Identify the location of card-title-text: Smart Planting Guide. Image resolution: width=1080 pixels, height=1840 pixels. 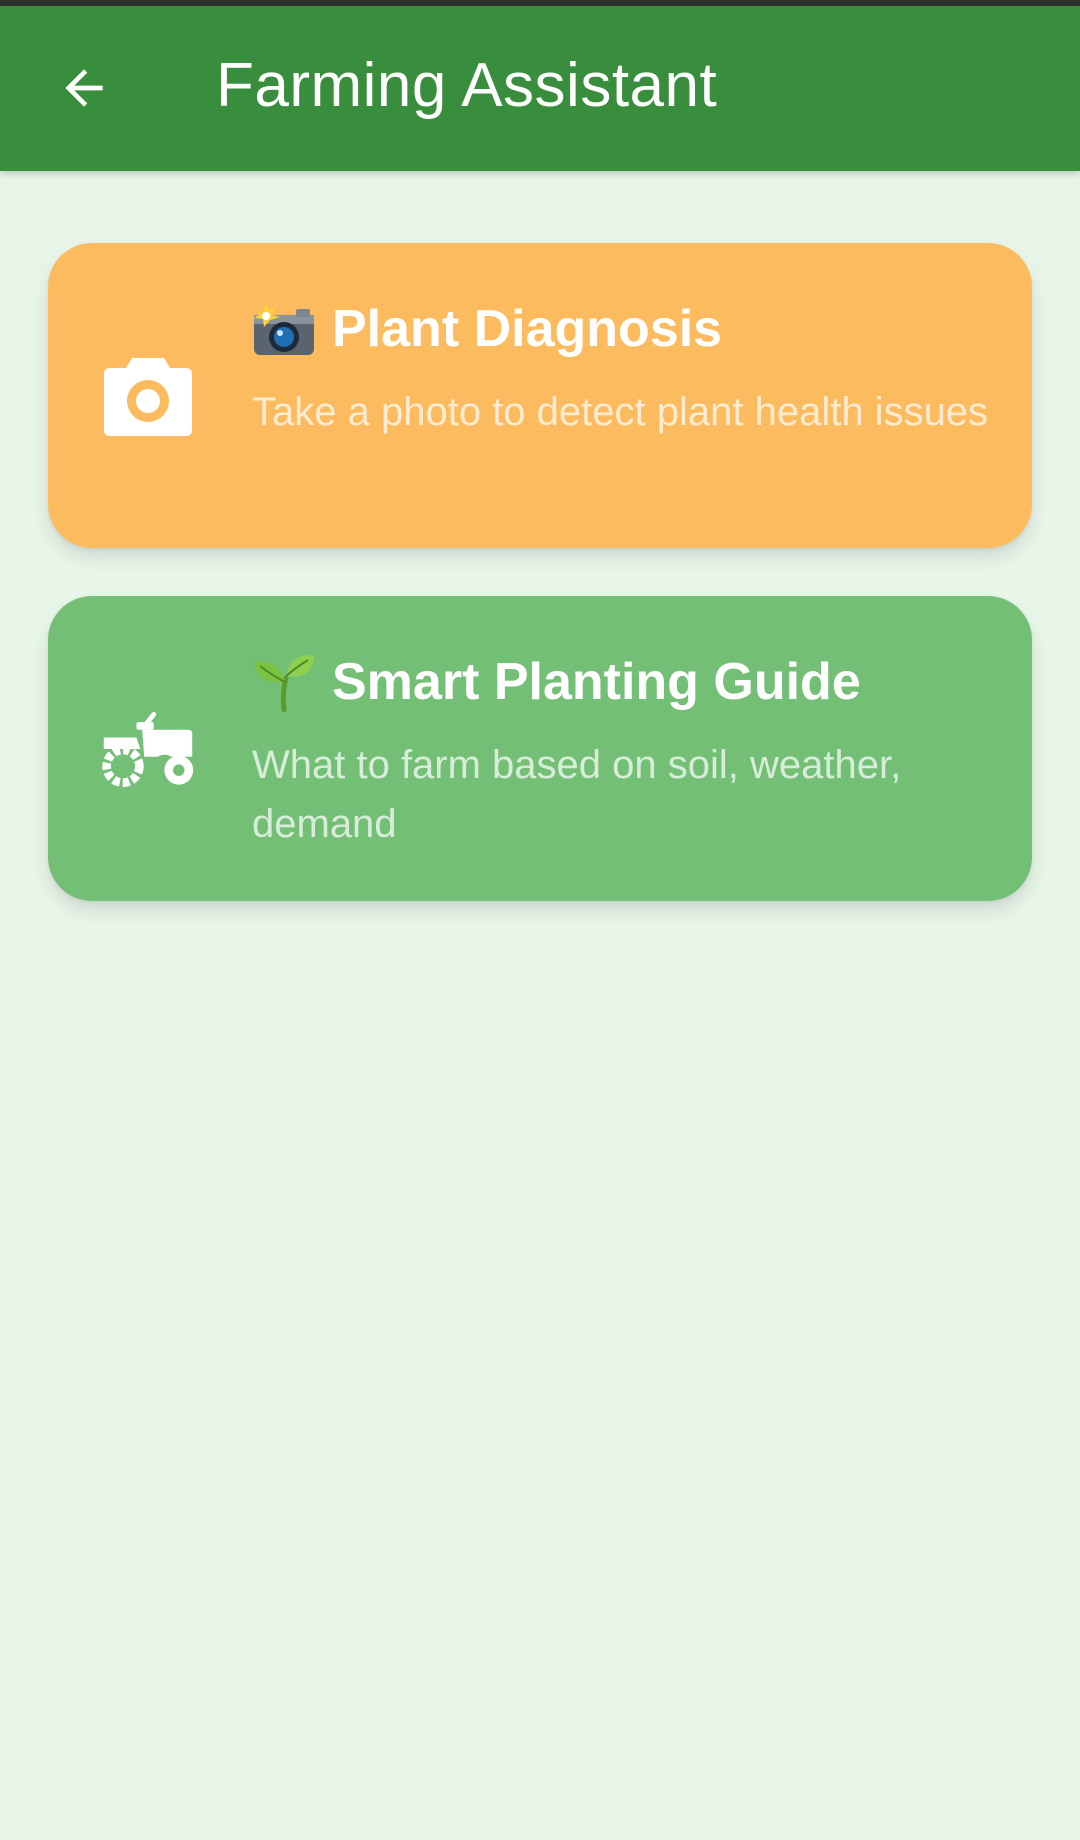
(596, 682).